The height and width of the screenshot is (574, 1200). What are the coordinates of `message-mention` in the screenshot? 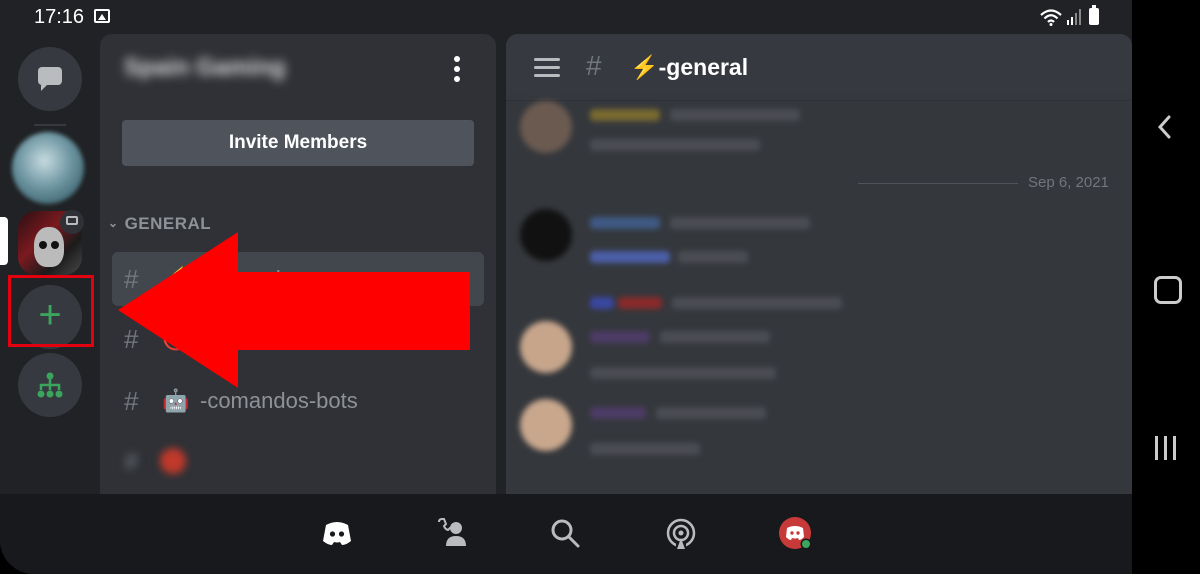 It's located at (630, 257).